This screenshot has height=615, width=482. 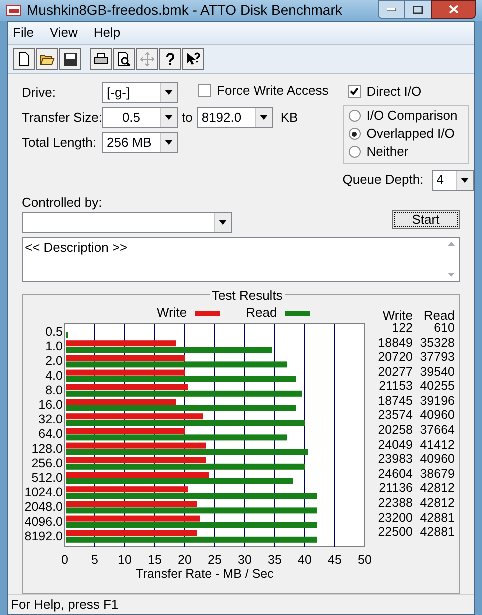 I want to click on transfer-size-label: 4096.0, so click(x=43, y=521).